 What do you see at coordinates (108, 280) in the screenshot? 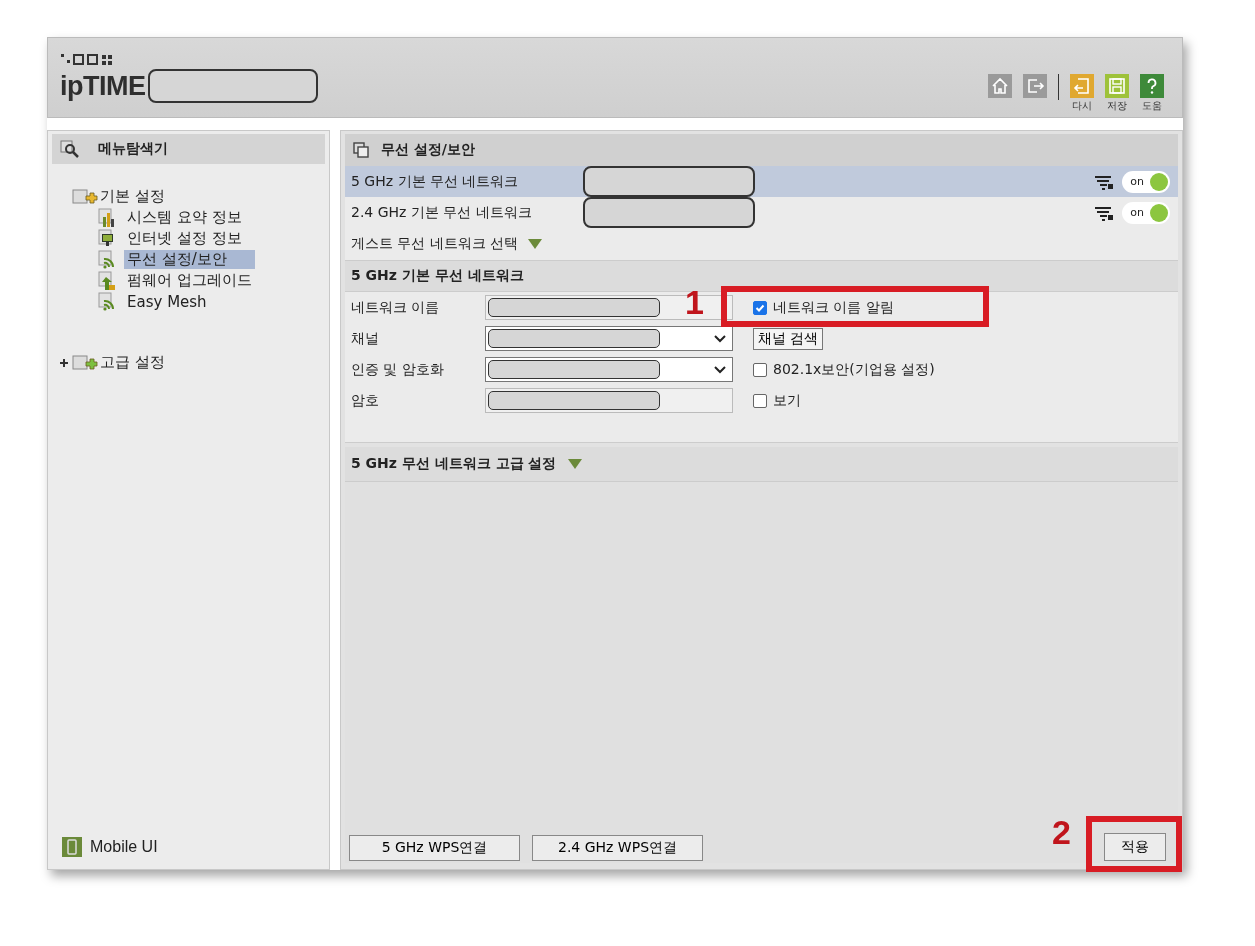
I see `upload-icon` at bounding box center [108, 280].